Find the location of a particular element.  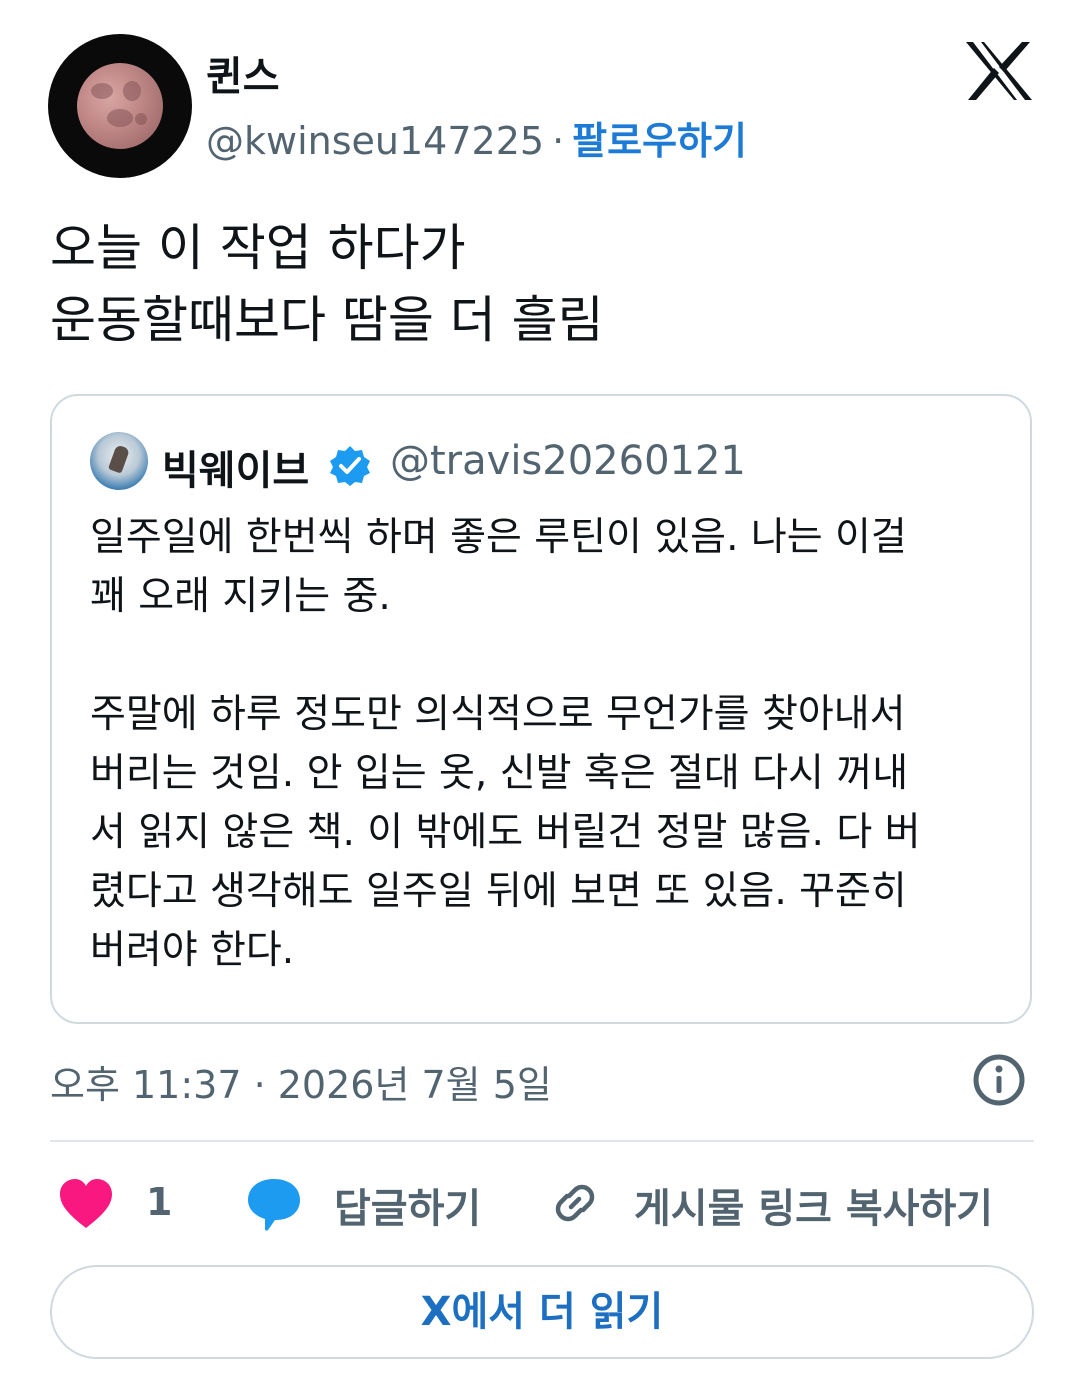

heart-icon is located at coordinates (86, 1204).